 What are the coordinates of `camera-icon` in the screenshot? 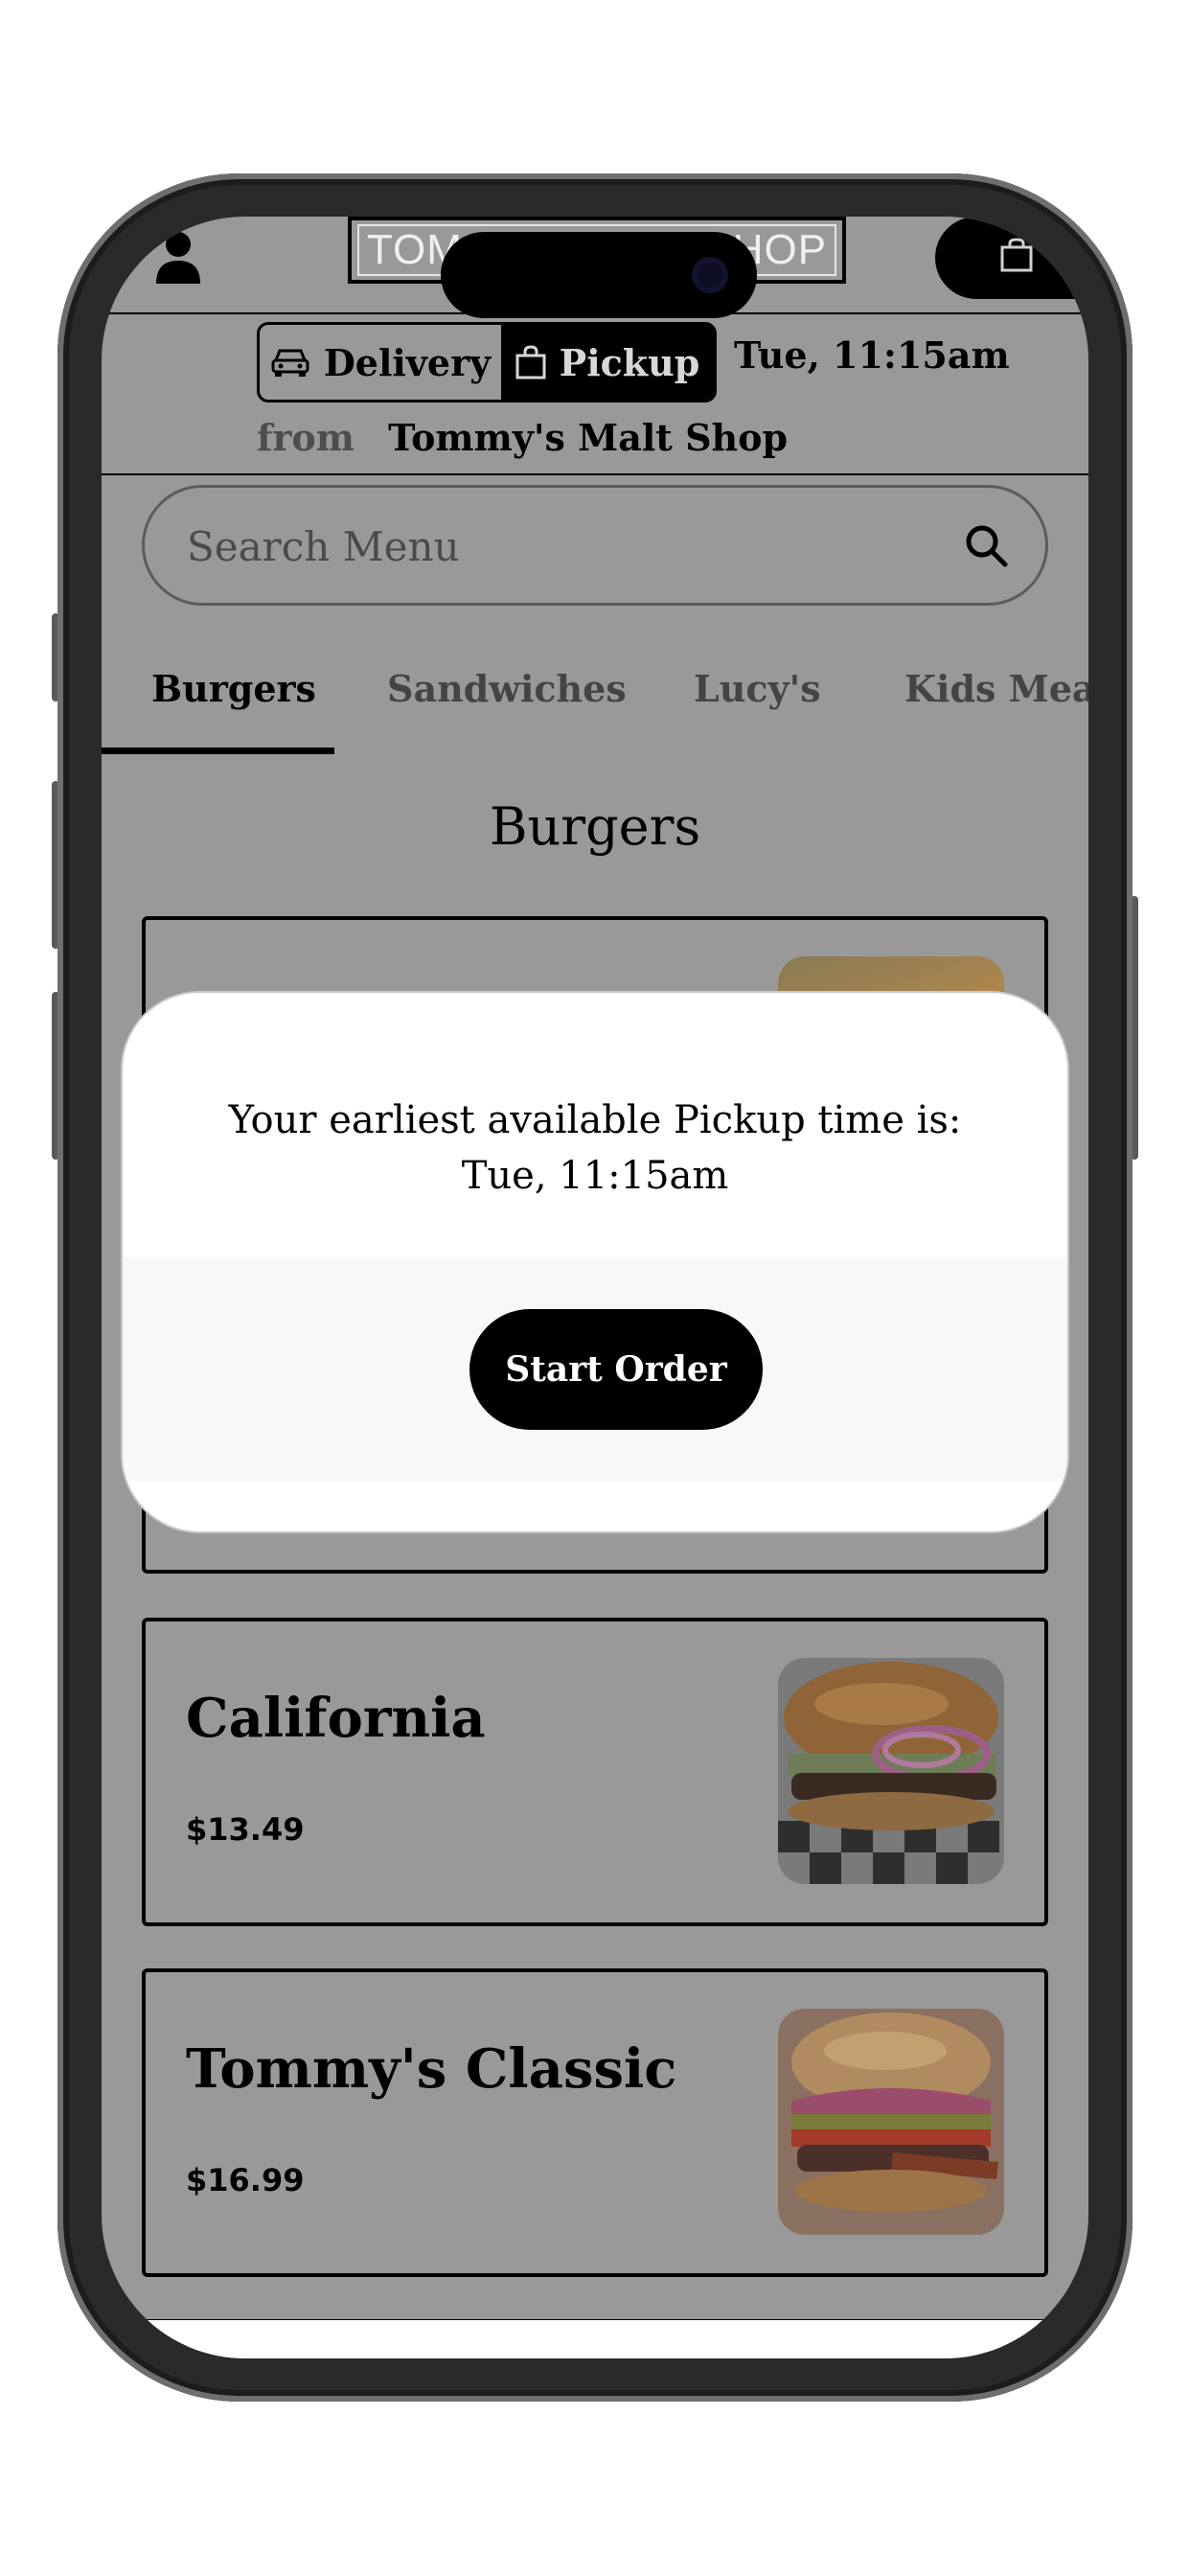 It's located at (710, 275).